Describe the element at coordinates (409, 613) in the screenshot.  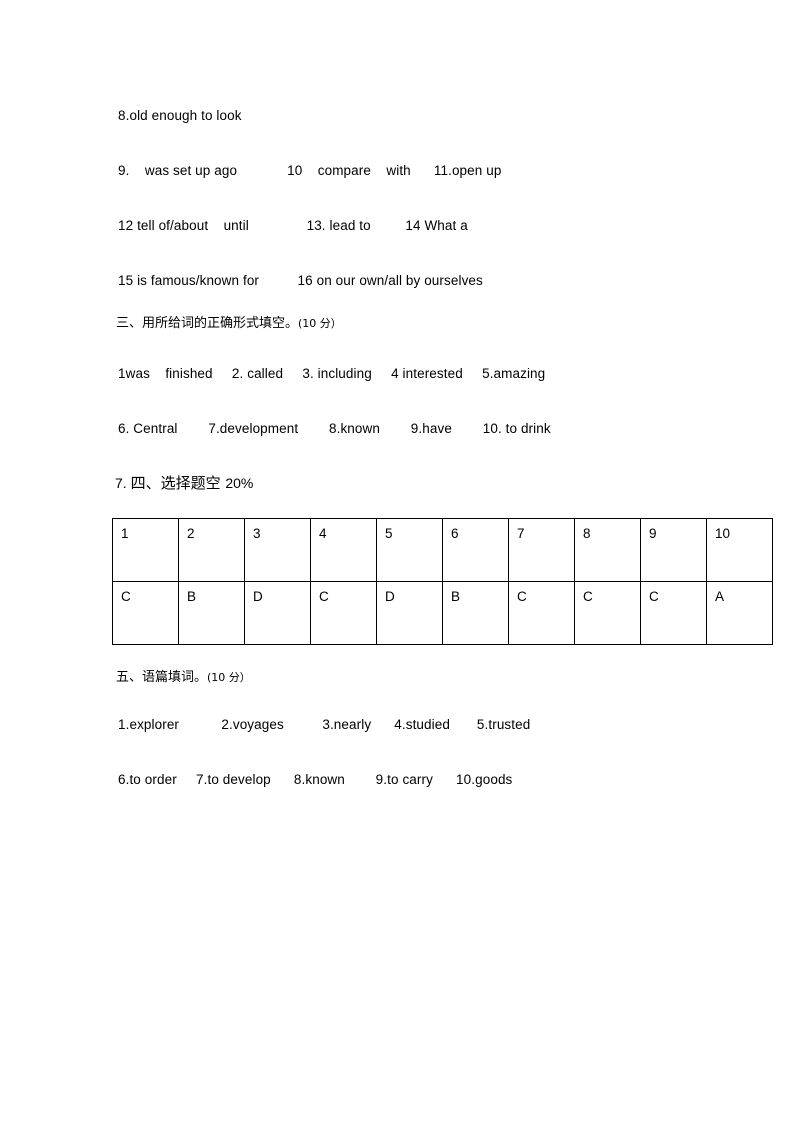
I see `table-cell-answer-5: D` at that location.